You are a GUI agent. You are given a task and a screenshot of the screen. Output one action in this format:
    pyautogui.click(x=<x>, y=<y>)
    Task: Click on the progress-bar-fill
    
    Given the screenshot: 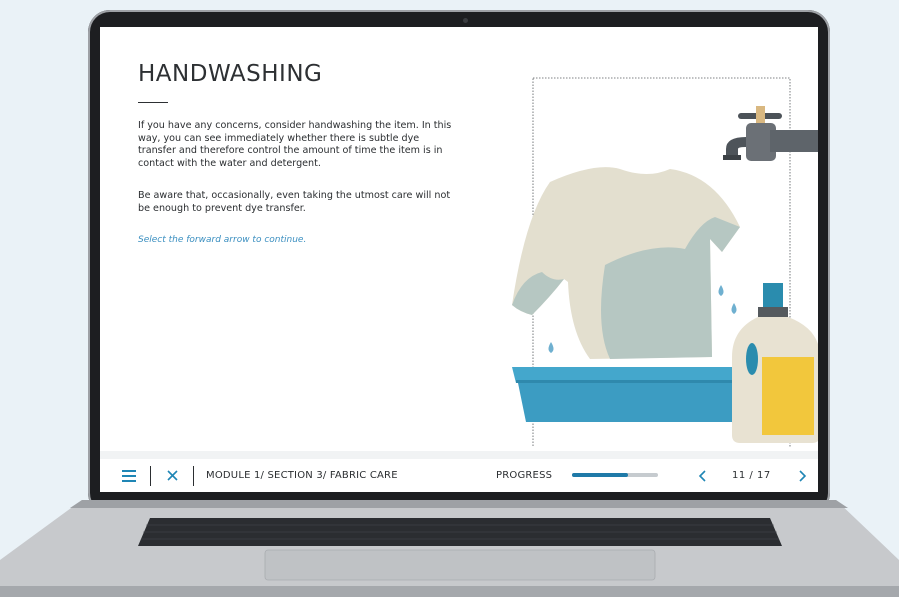 What is the action you would take?
    pyautogui.click(x=600, y=475)
    